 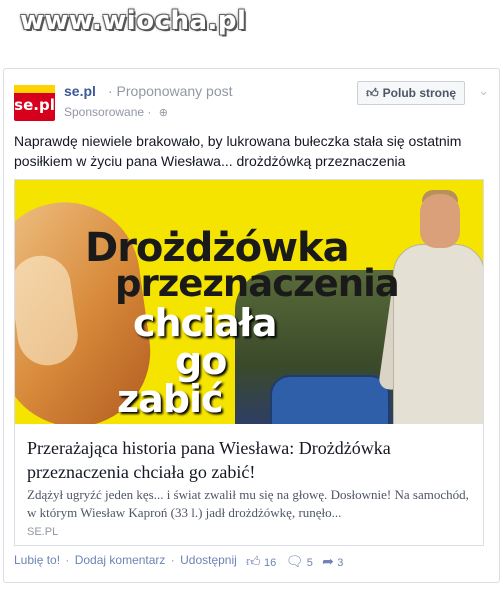 What do you see at coordinates (208, 560) in the screenshot?
I see `share-link: Udostępnij` at bounding box center [208, 560].